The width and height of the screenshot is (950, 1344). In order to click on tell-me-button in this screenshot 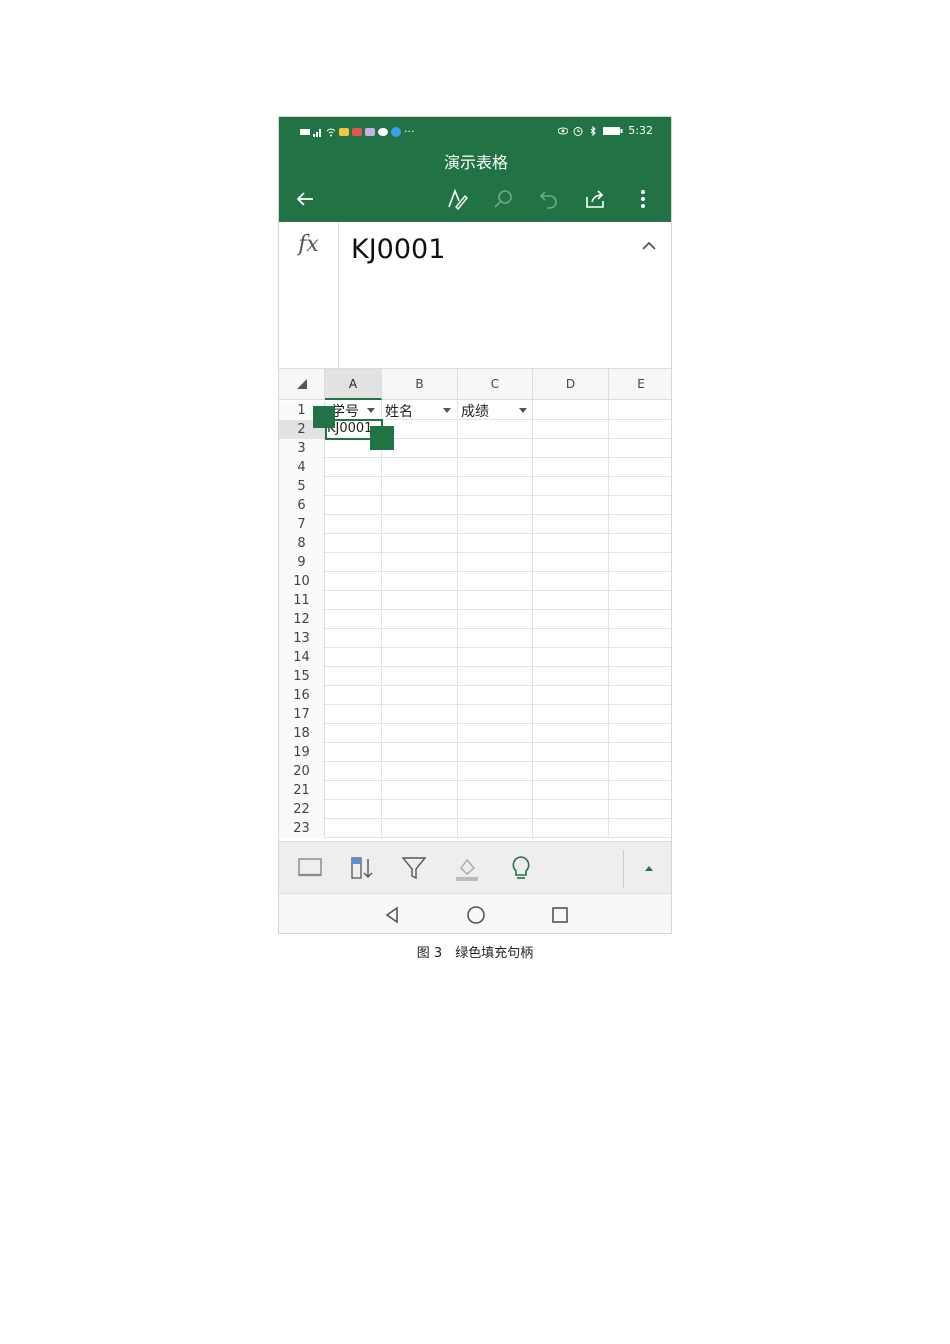, I will do `click(521, 868)`.